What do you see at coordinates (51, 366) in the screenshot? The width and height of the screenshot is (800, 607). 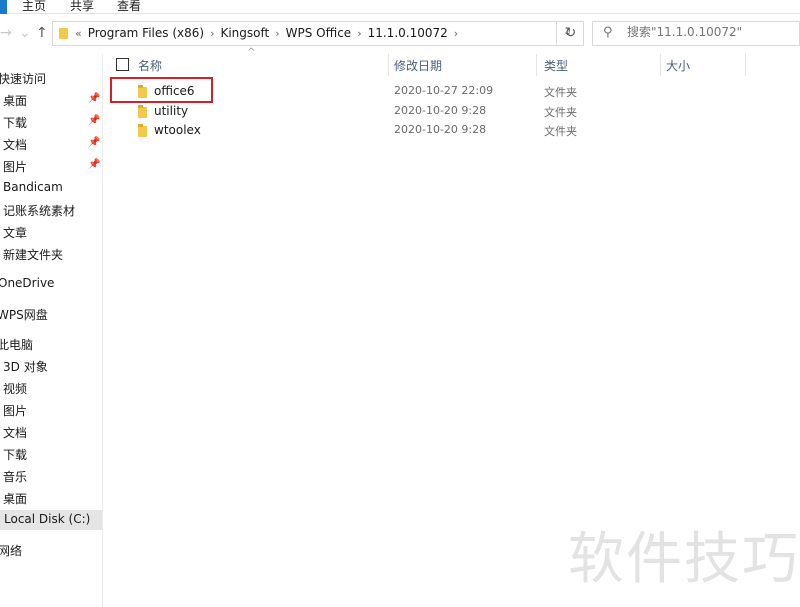 I see `nav-3d-objects: 3D 对象` at bounding box center [51, 366].